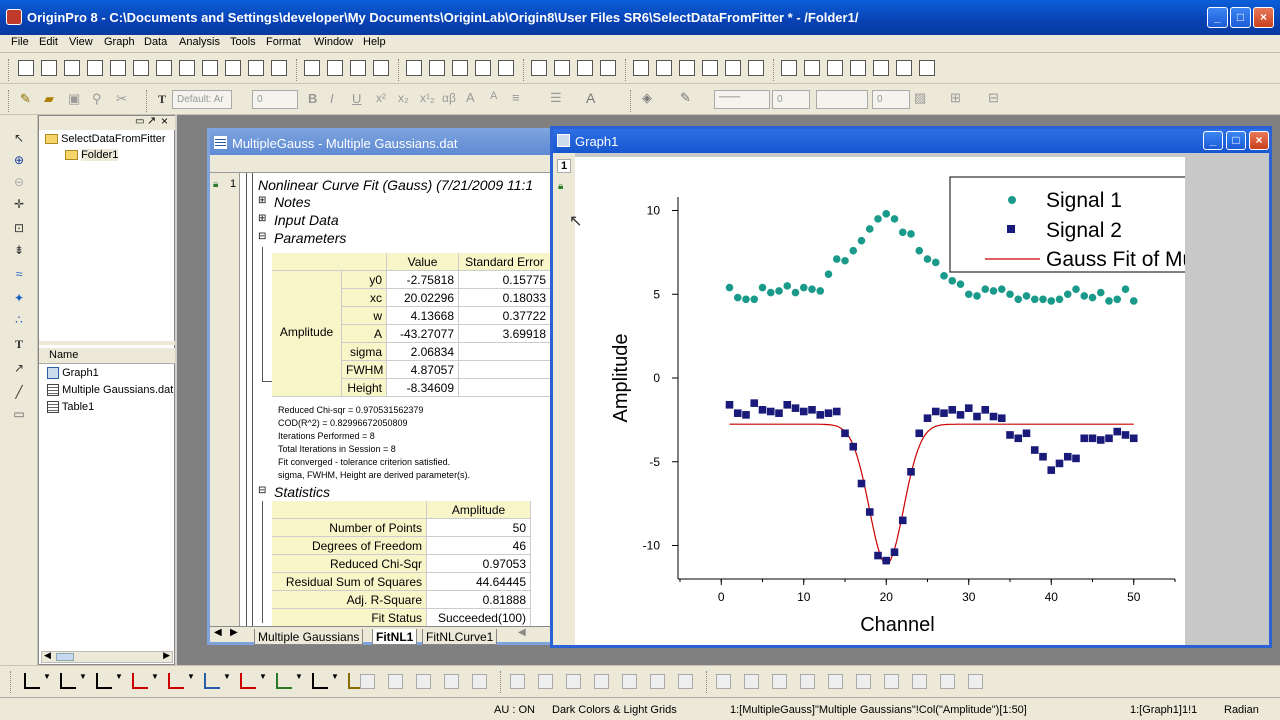 This screenshot has width=1280, height=720. Describe the element at coordinates (48, 42) in the screenshot. I see `menu-edit: Edit` at that location.